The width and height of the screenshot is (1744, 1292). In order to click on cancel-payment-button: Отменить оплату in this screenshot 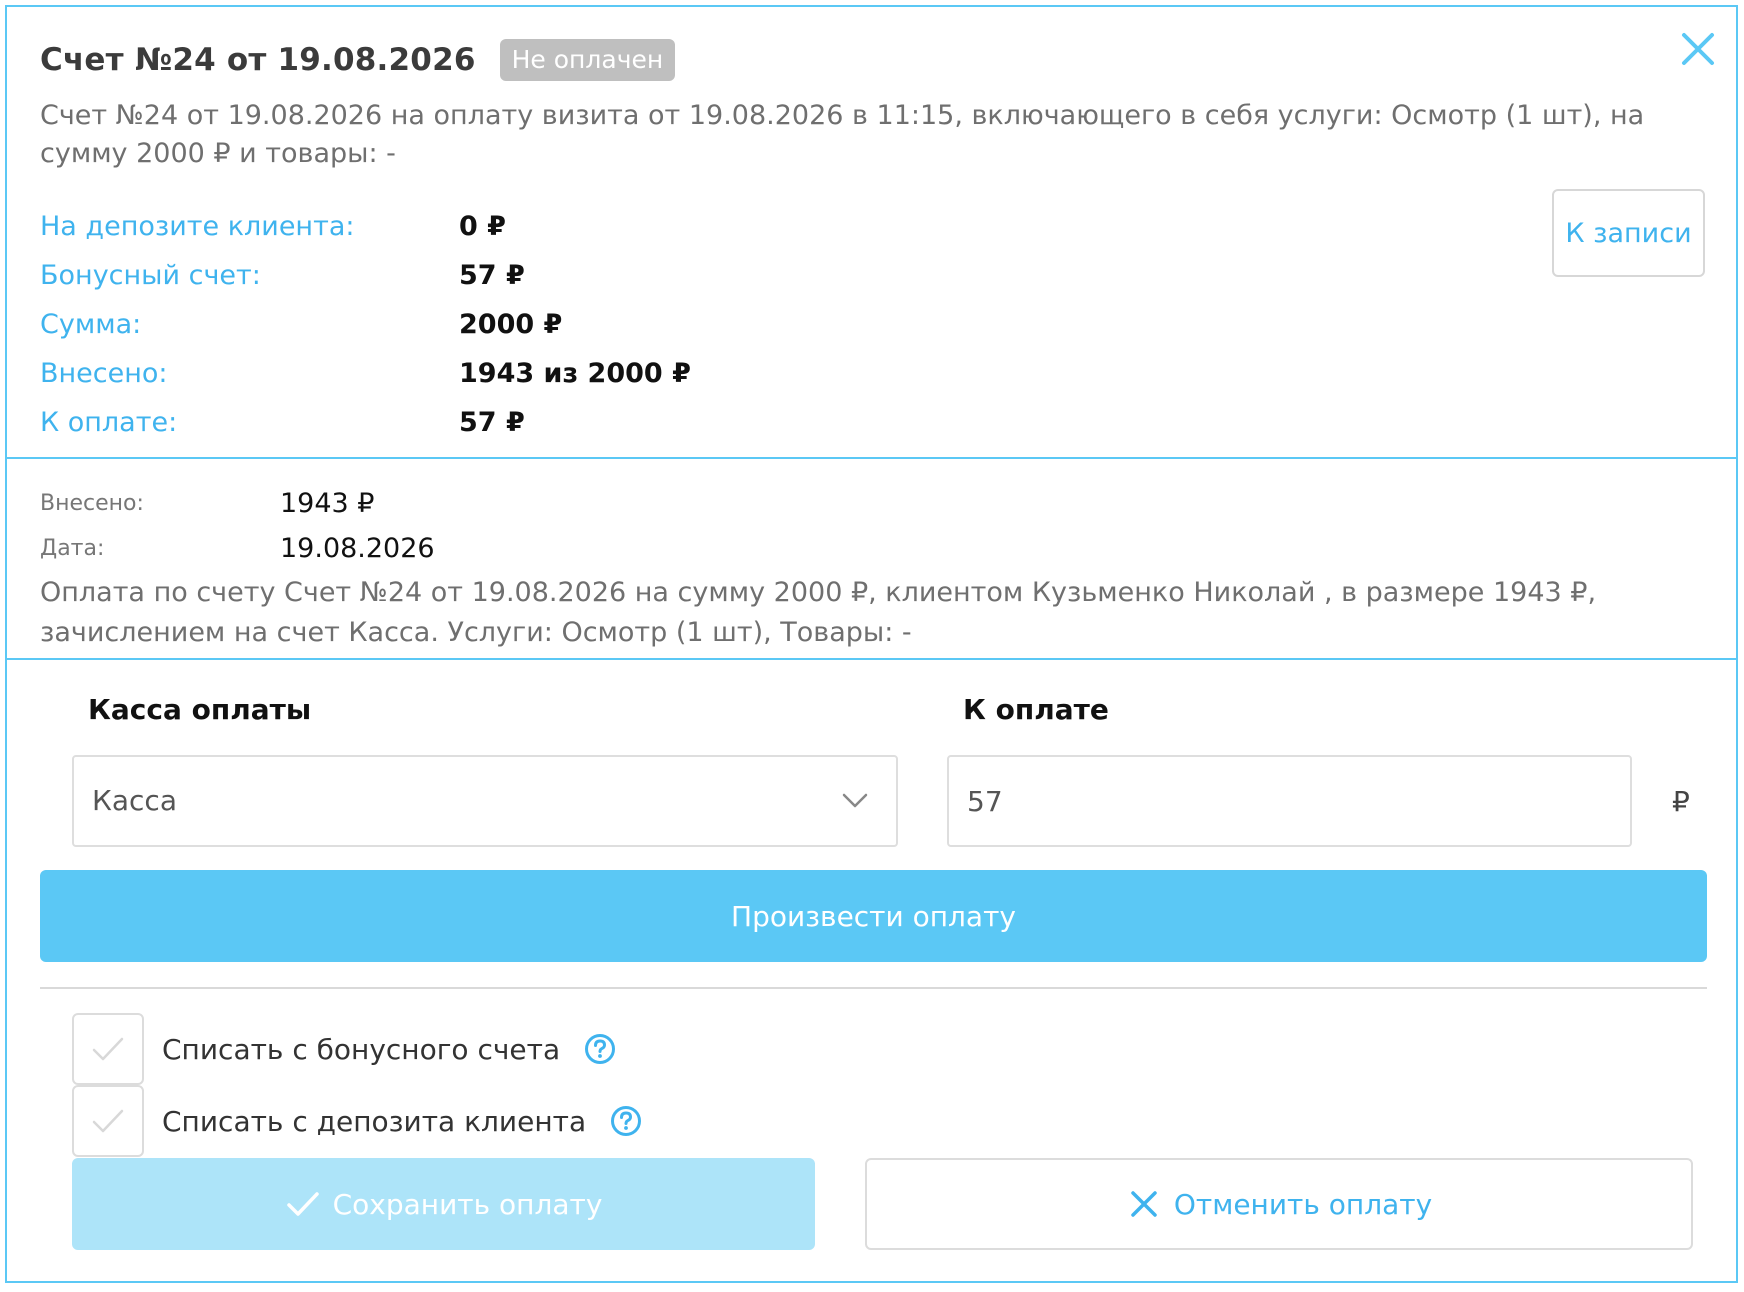, I will do `click(1279, 1204)`.